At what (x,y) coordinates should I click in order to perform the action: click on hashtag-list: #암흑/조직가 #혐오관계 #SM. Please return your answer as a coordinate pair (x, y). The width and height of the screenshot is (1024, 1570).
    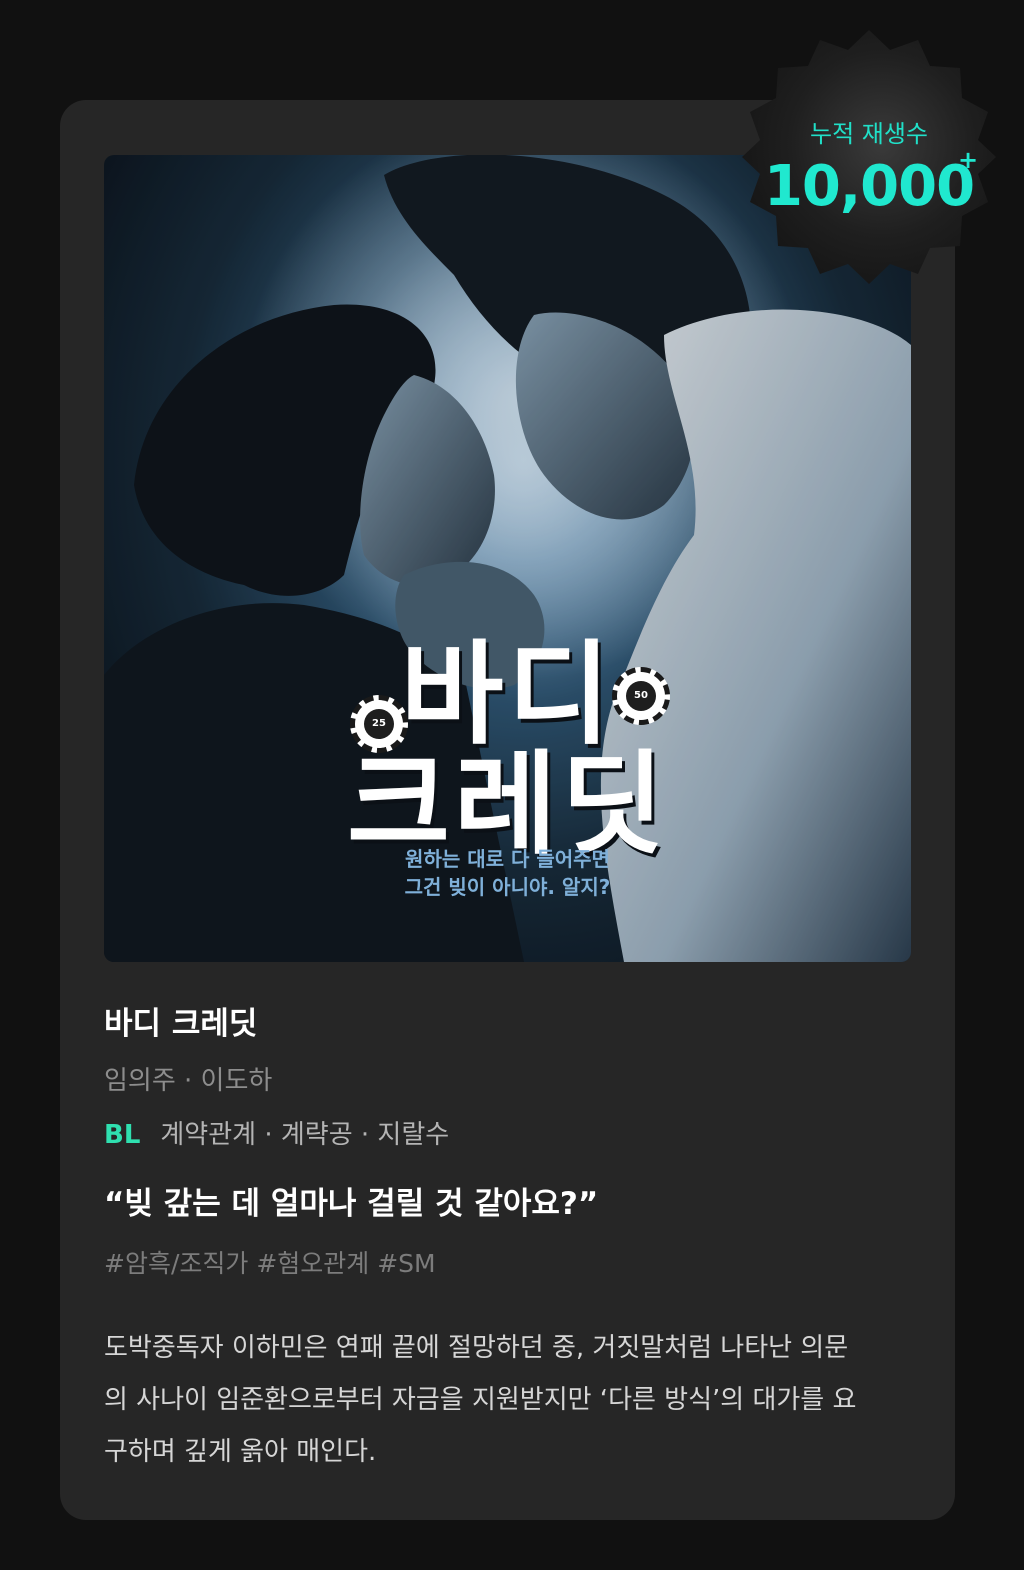
    Looking at the image, I should click on (270, 1263).